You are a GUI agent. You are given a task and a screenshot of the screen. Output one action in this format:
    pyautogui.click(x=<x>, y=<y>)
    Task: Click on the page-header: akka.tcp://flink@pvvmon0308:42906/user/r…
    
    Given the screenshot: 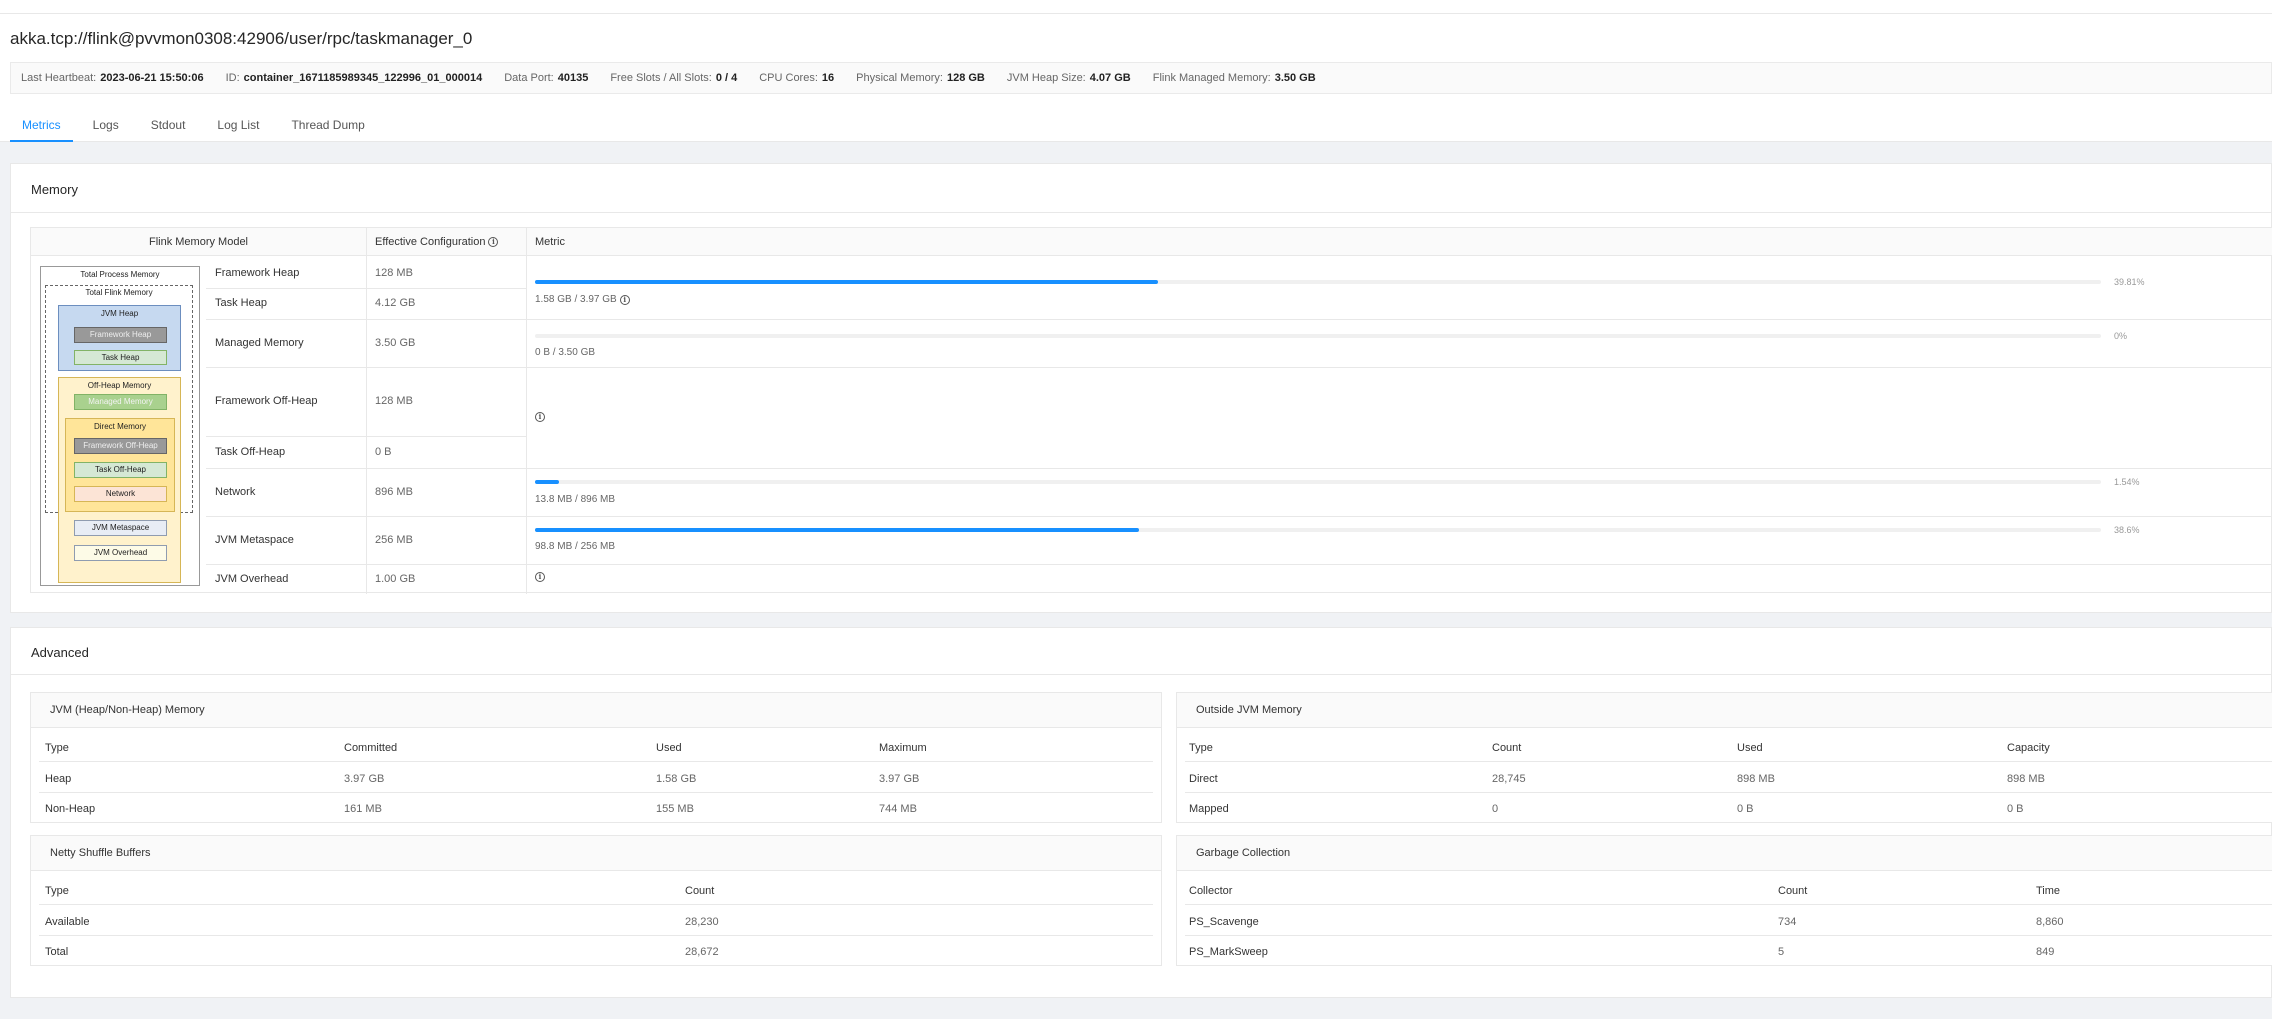 What is the action you would take?
    pyautogui.click(x=1136, y=78)
    